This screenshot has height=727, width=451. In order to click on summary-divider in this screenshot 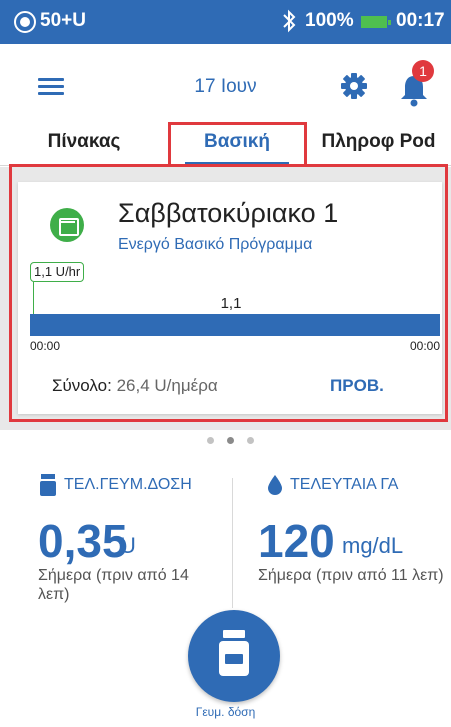, I will do `click(232, 543)`.